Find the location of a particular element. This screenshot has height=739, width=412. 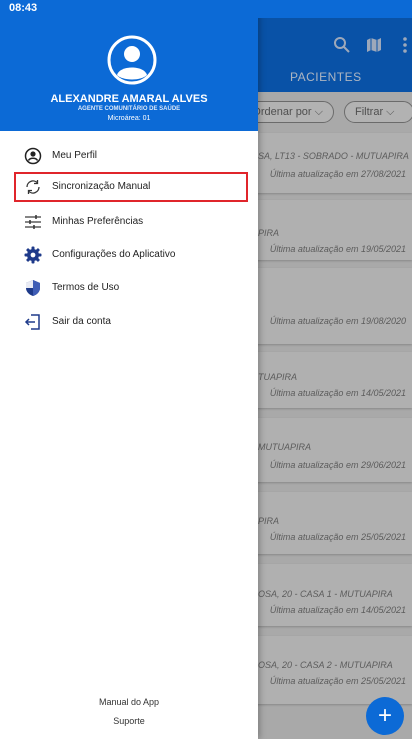

menu-item-sync: Sincronização Manual is located at coordinates (131, 187).